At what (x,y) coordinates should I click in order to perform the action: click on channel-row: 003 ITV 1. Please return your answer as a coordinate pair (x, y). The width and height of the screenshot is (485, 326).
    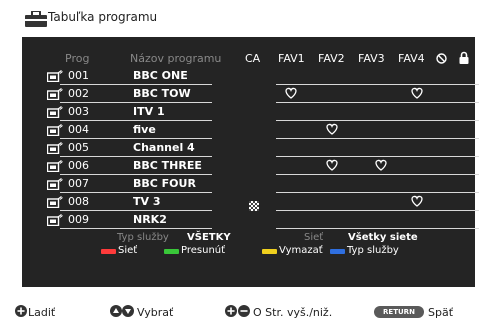
    Looking at the image, I should click on (242, 112).